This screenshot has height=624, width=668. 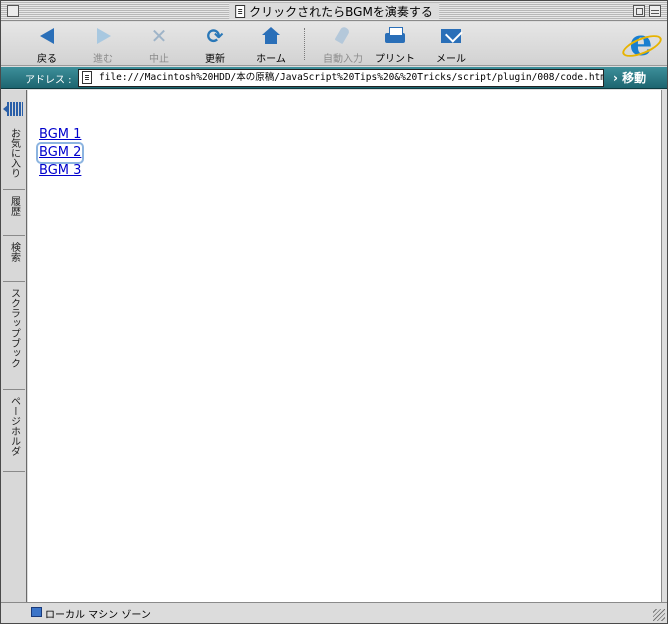 I want to click on mail-envelope-icon, so click(x=451, y=36).